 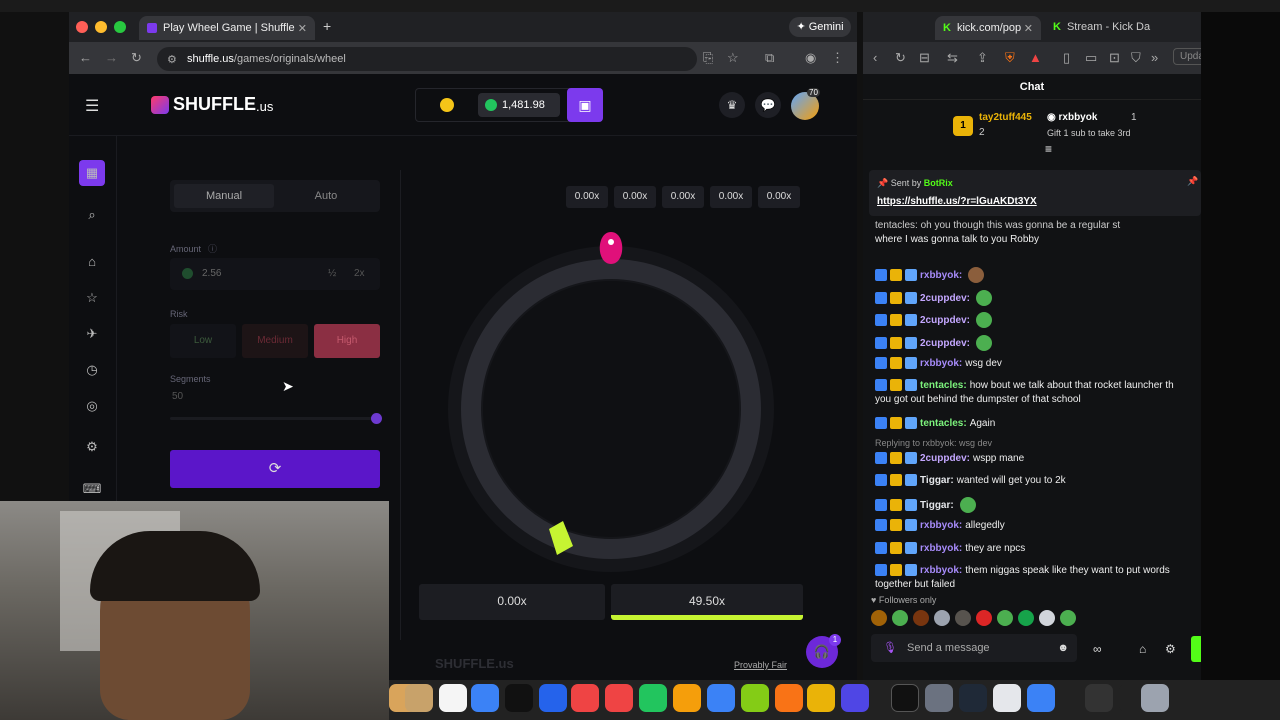 What do you see at coordinates (275, 274) in the screenshot?
I see `amount-input: 2.56 ½ 2x` at bounding box center [275, 274].